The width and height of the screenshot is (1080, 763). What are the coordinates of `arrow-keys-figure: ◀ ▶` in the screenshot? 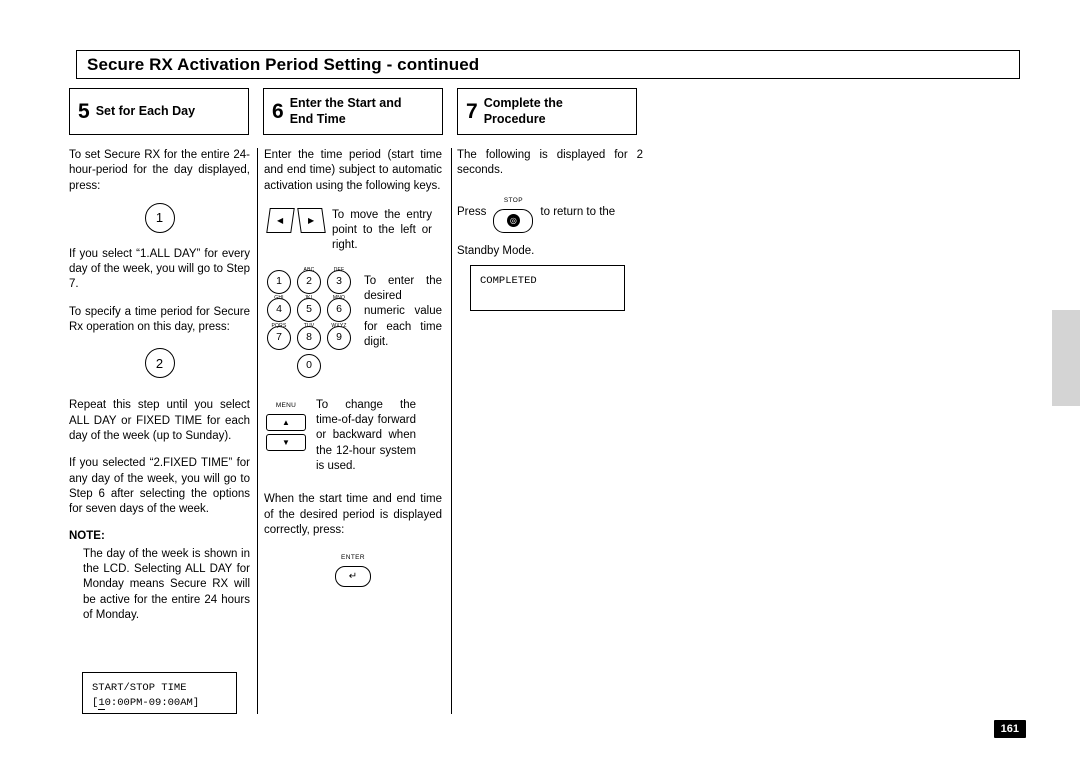 It's located at (296, 220).